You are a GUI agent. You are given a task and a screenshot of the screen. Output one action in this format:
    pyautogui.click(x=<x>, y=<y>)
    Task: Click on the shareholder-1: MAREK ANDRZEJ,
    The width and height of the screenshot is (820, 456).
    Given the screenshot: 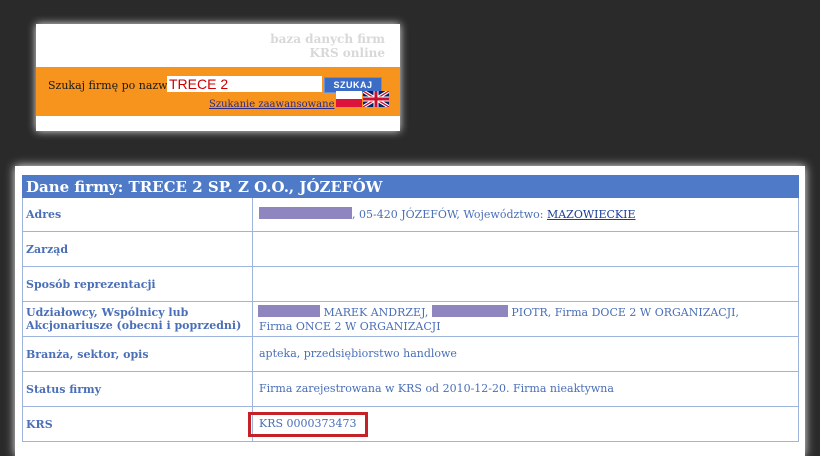 What is the action you would take?
    pyautogui.click(x=376, y=312)
    